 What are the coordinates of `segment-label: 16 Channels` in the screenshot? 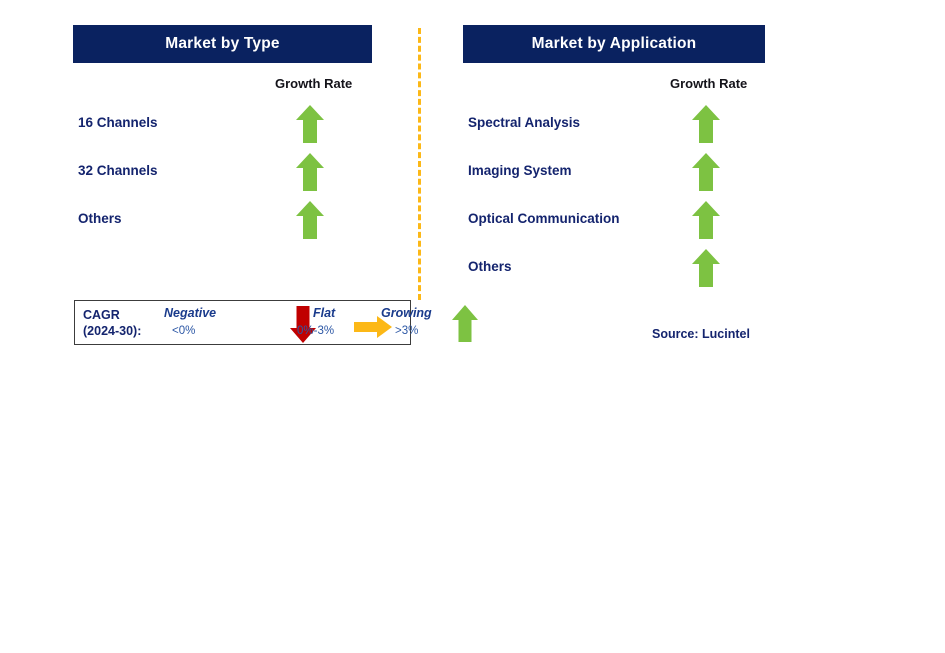 It's located at (118, 122).